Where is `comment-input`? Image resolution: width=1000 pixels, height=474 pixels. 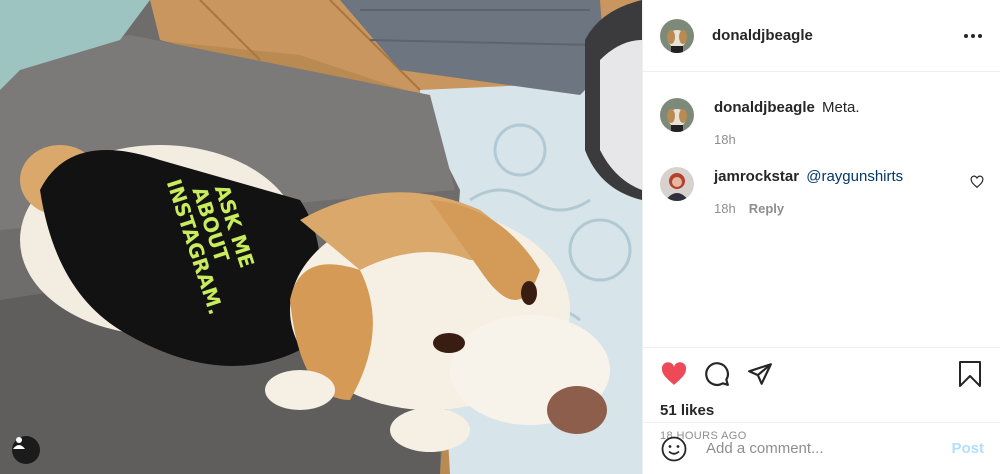 comment-input is located at coordinates (829, 448).